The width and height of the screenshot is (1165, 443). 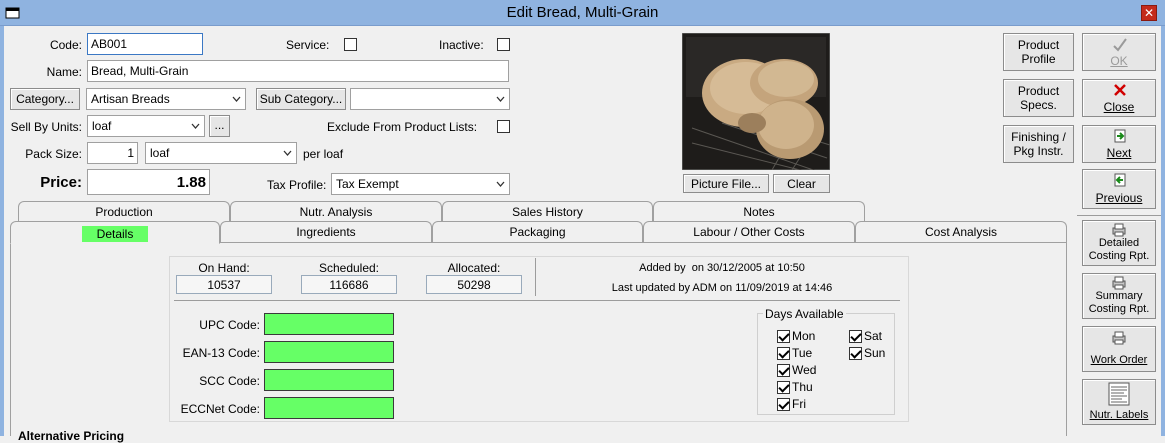 What do you see at coordinates (329, 352) in the screenshot?
I see `ean13-code-input` at bounding box center [329, 352].